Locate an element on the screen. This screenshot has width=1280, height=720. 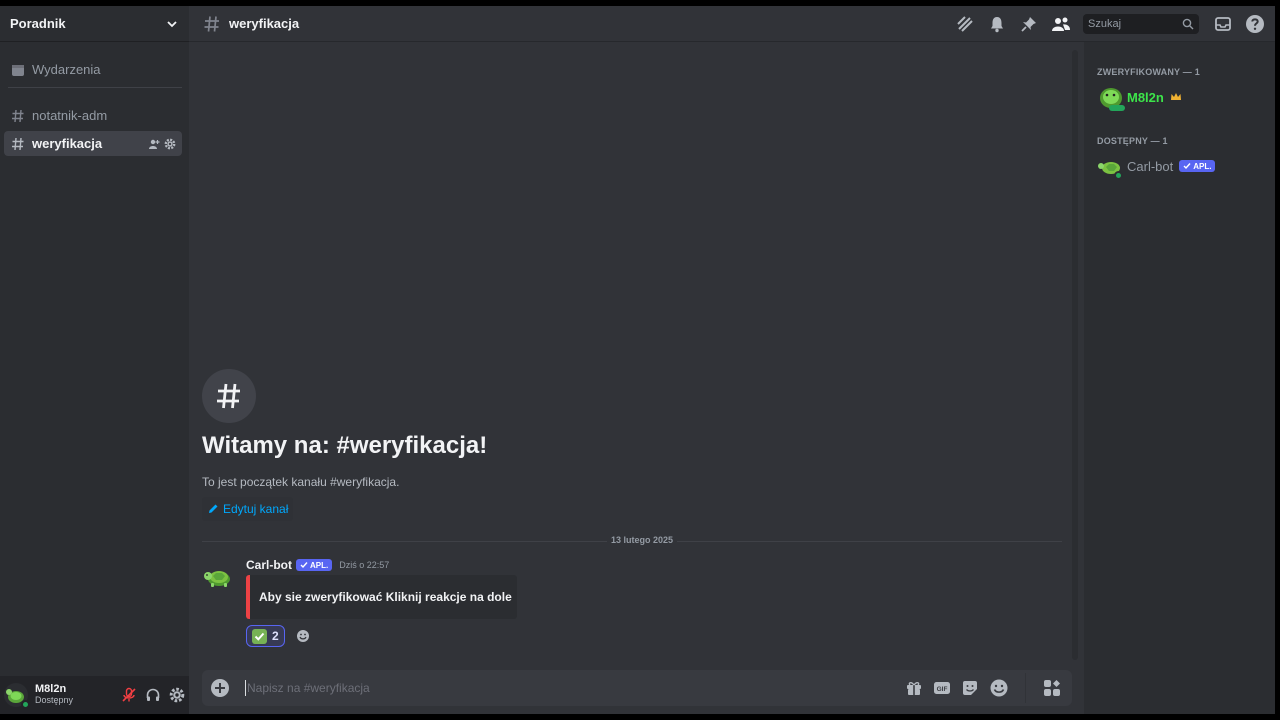
sidebar-item-label: weryfikacja is located at coordinates (67, 143).